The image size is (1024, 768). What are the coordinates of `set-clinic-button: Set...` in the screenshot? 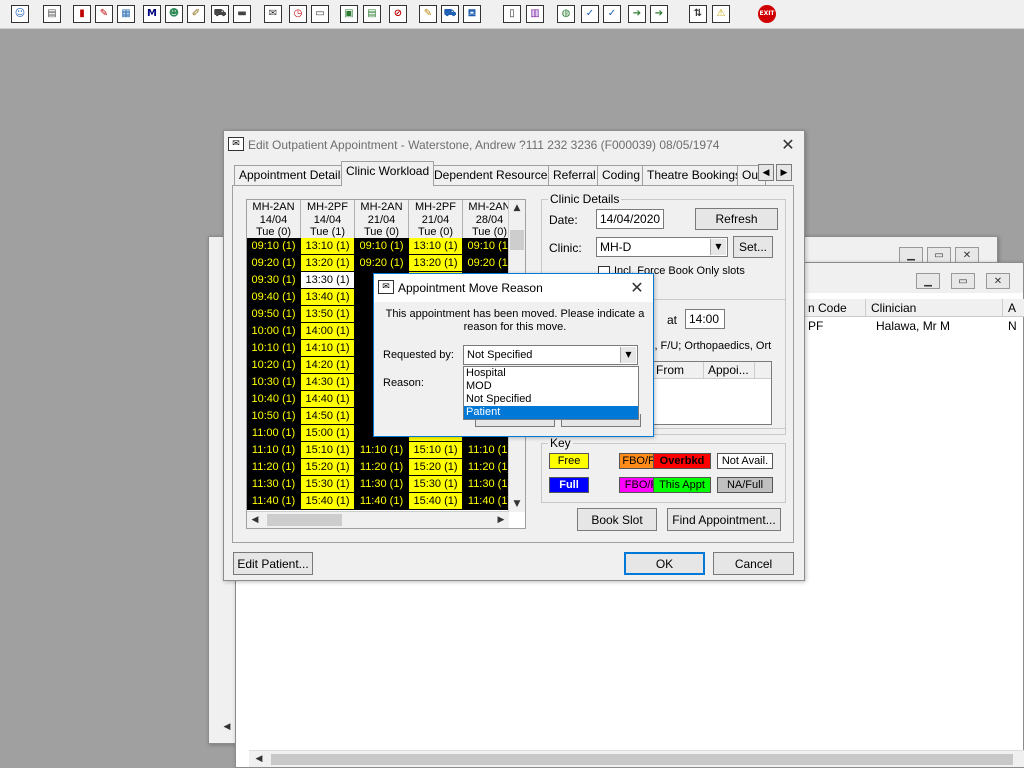 It's located at (753, 247).